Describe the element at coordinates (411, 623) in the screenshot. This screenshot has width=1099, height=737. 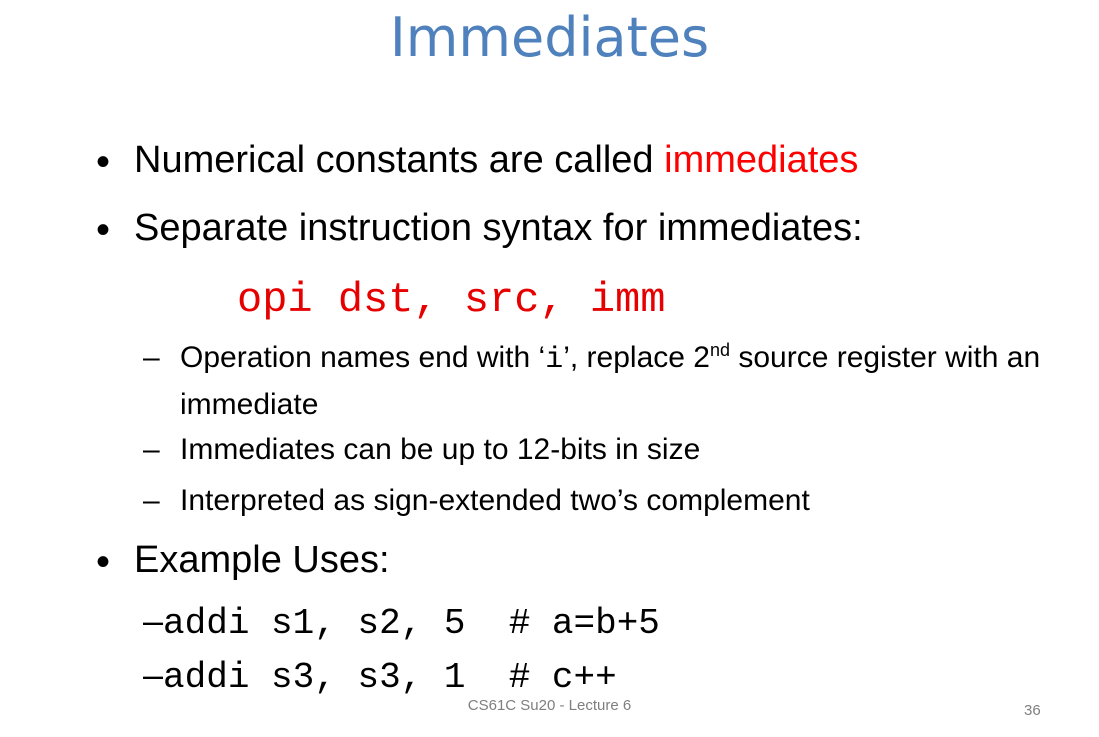
I see `code-line-1-text: addi s1, s2, 5 # a=b+5` at that location.